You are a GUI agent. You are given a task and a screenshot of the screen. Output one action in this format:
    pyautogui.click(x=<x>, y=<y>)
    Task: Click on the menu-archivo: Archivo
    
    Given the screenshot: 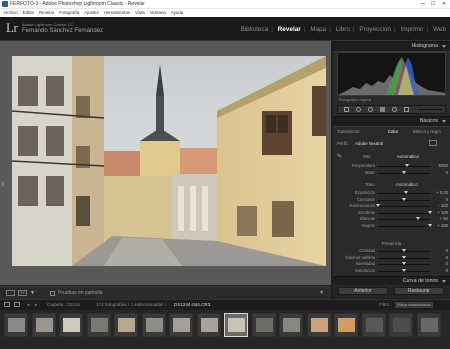 What is the action you would take?
    pyautogui.click(x=10, y=12)
    